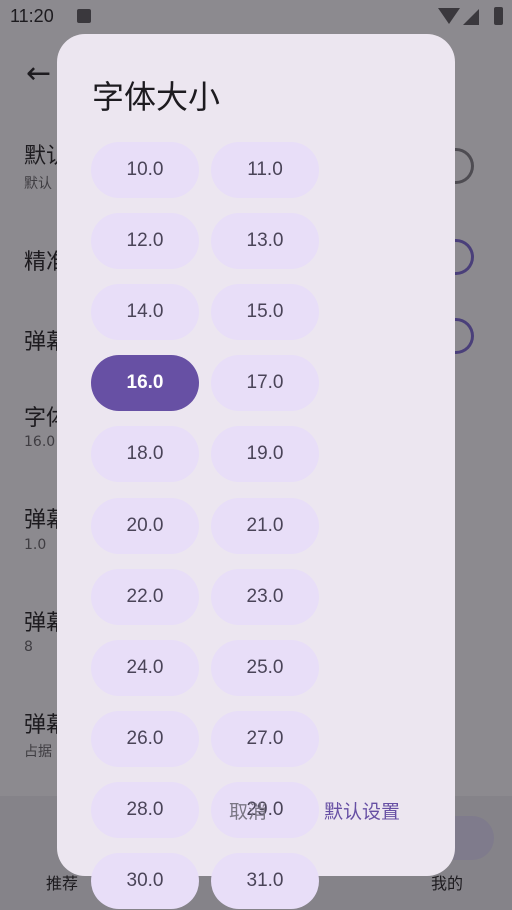 This screenshot has width=512, height=910. What do you see at coordinates (265, 525) in the screenshot?
I see `font-size-chip: 21.0` at bounding box center [265, 525].